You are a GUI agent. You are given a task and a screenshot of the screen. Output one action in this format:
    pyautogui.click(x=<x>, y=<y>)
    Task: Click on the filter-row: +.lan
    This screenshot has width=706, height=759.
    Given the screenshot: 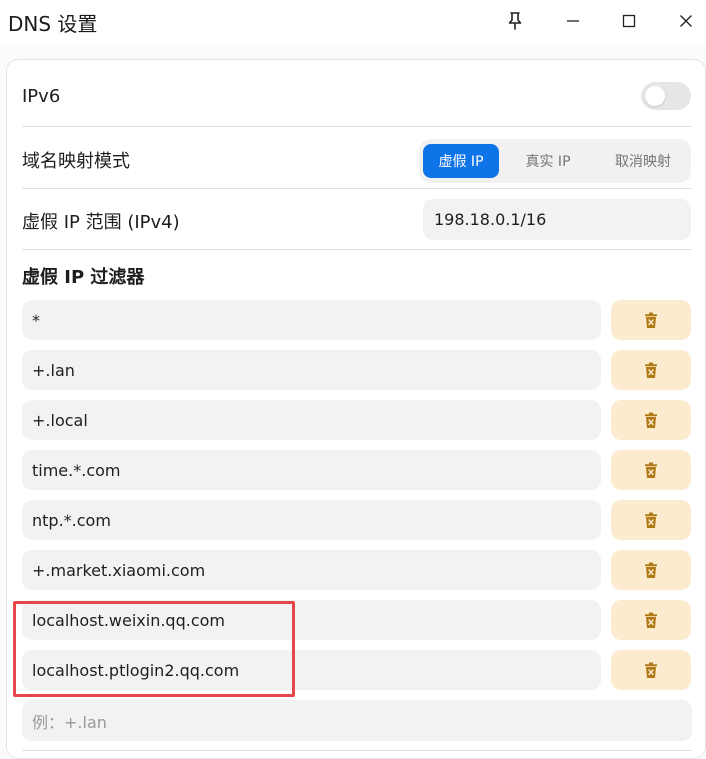 What is the action you would take?
    pyautogui.click(x=357, y=375)
    